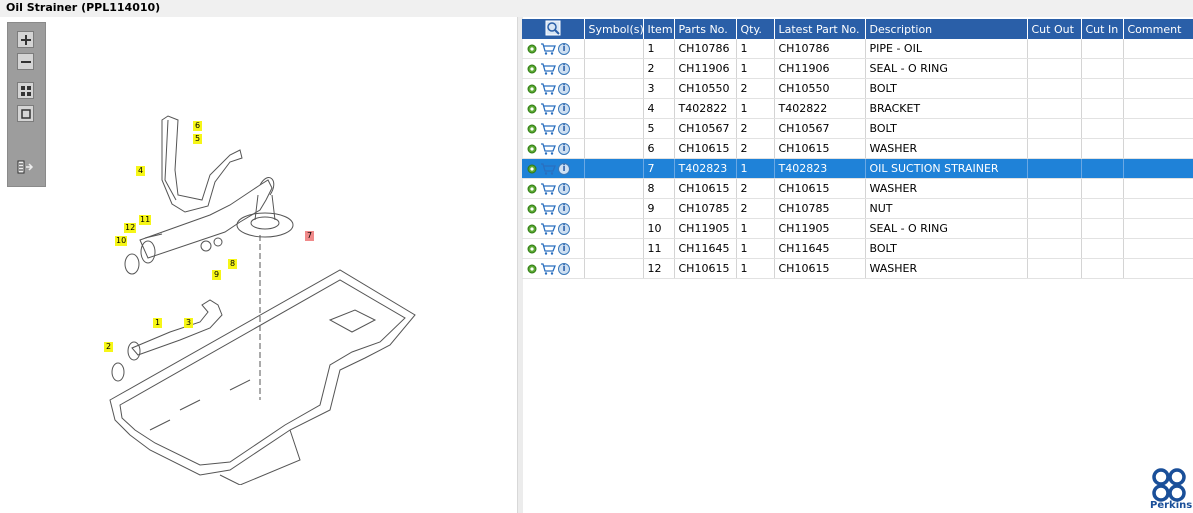 The width and height of the screenshot is (1193, 513). I want to click on table-row: i 8 CH10615 2 CH10615 WASHER, so click(857, 188).